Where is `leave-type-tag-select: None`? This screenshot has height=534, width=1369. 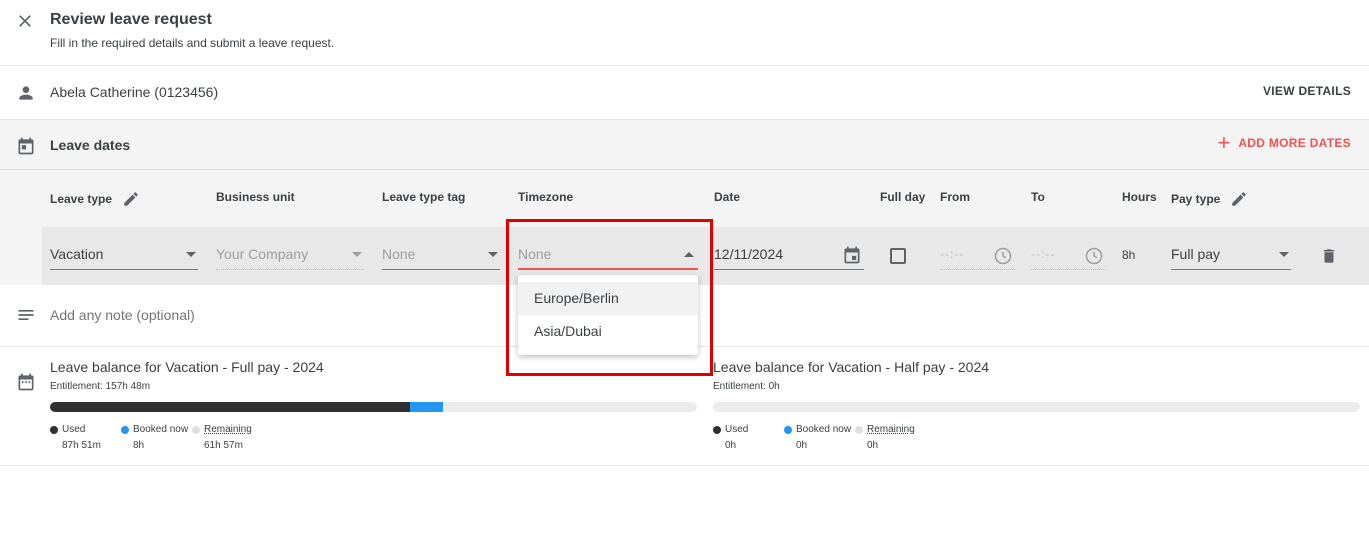 leave-type-tag-select: None is located at coordinates (441, 256).